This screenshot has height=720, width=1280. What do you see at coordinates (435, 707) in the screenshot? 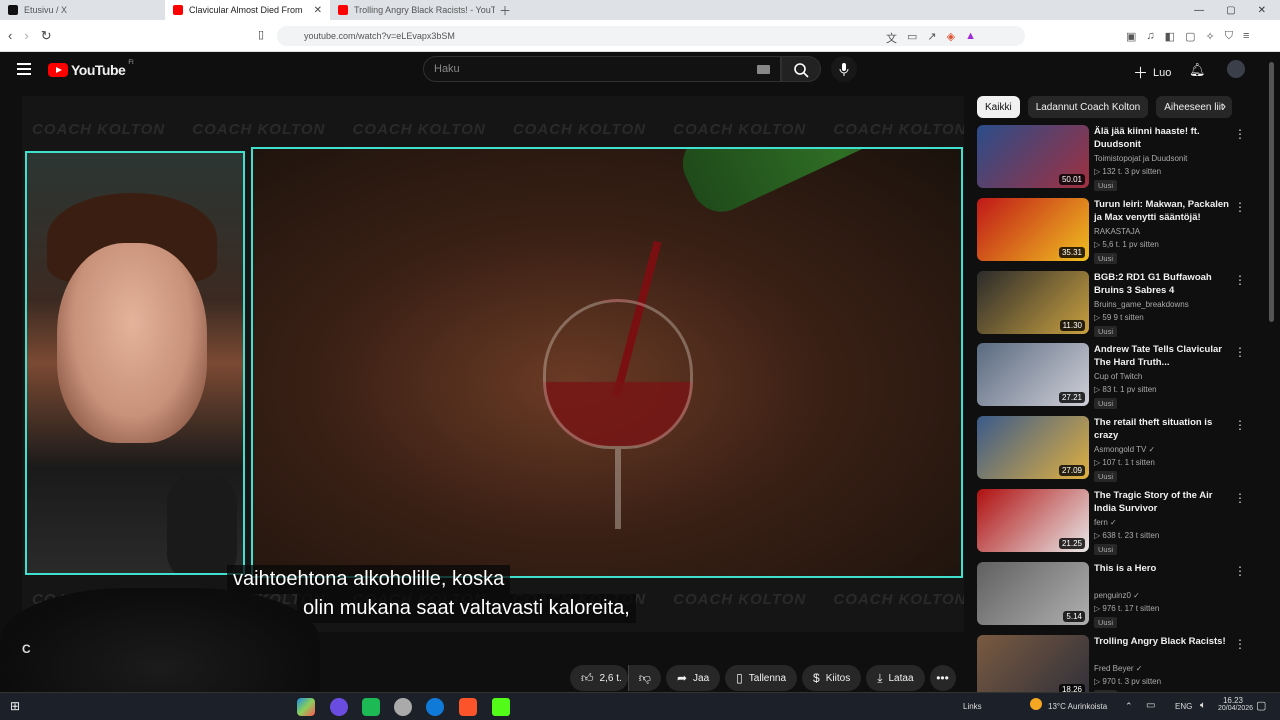
I see `edge-icon` at bounding box center [435, 707].